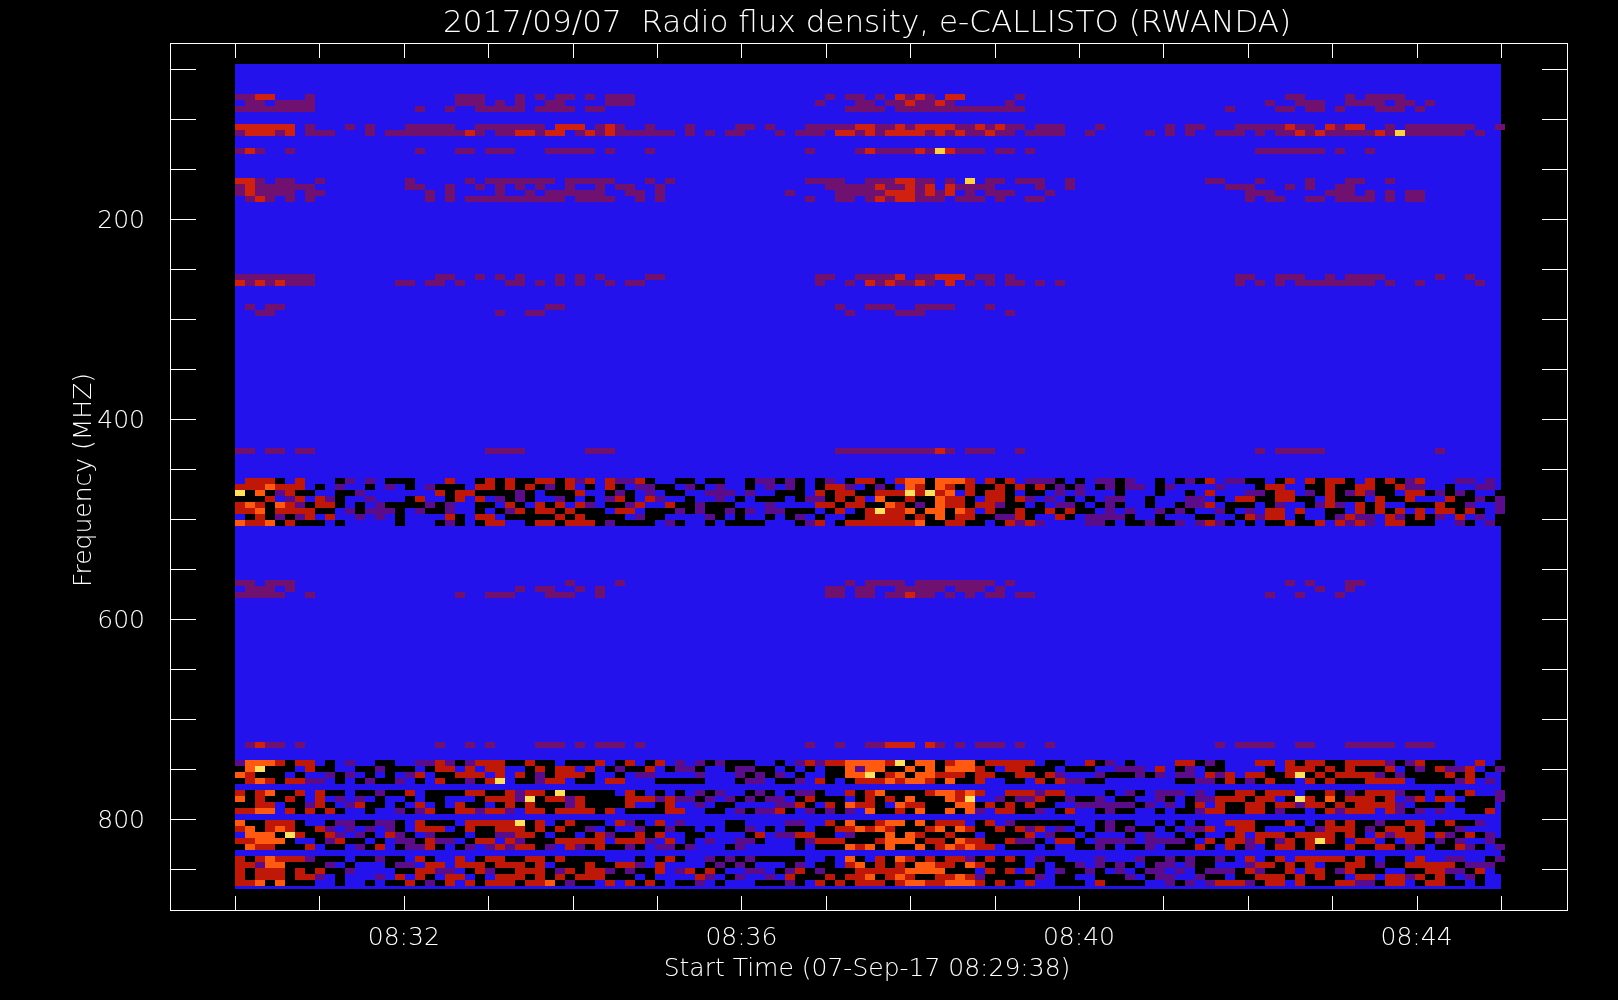  What do you see at coordinates (121, 619) in the screenshot?
I see `y-tick-label: 600` at bounding box center [121, 619].